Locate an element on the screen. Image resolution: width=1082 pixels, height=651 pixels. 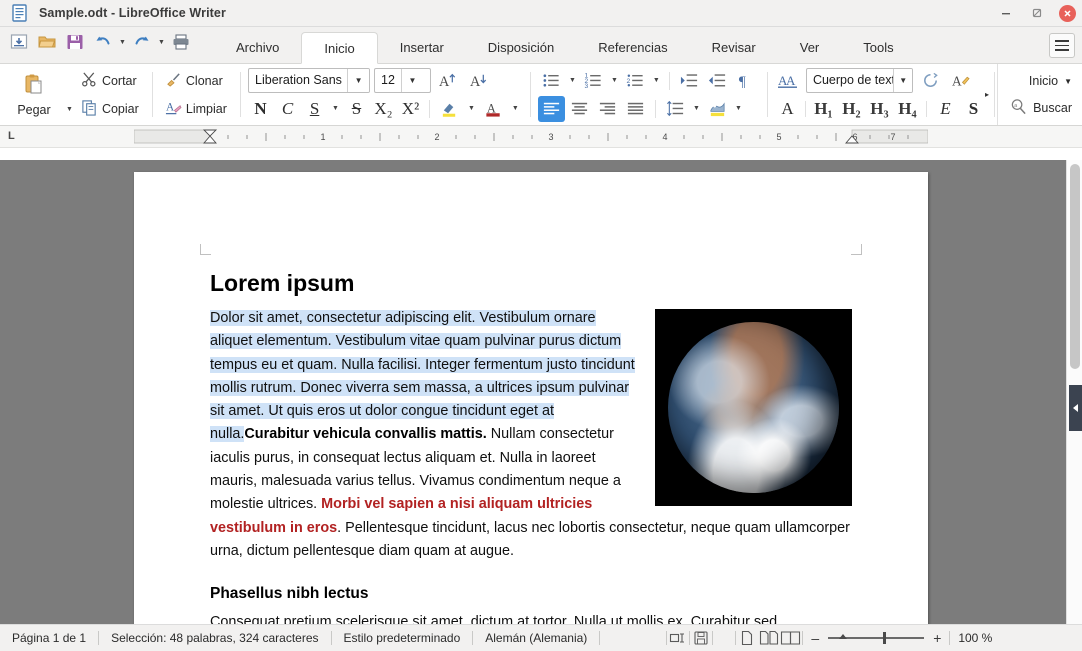
zoom-level: 100 % is located at coordinates (975, 638).